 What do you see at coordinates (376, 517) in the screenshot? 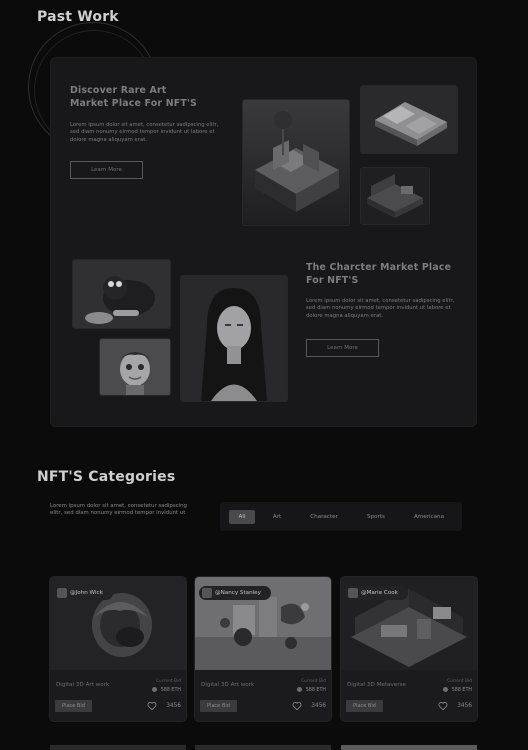
I see `tab-sports: Sports` at bounding box center [376, 517].